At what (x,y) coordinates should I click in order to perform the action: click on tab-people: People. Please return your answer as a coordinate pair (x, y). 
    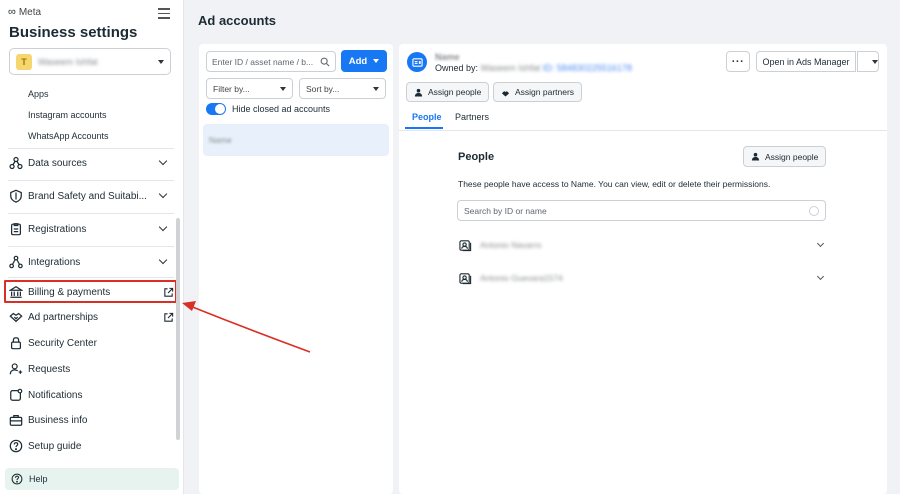
    Looking at the image, I should click on (427, 117).